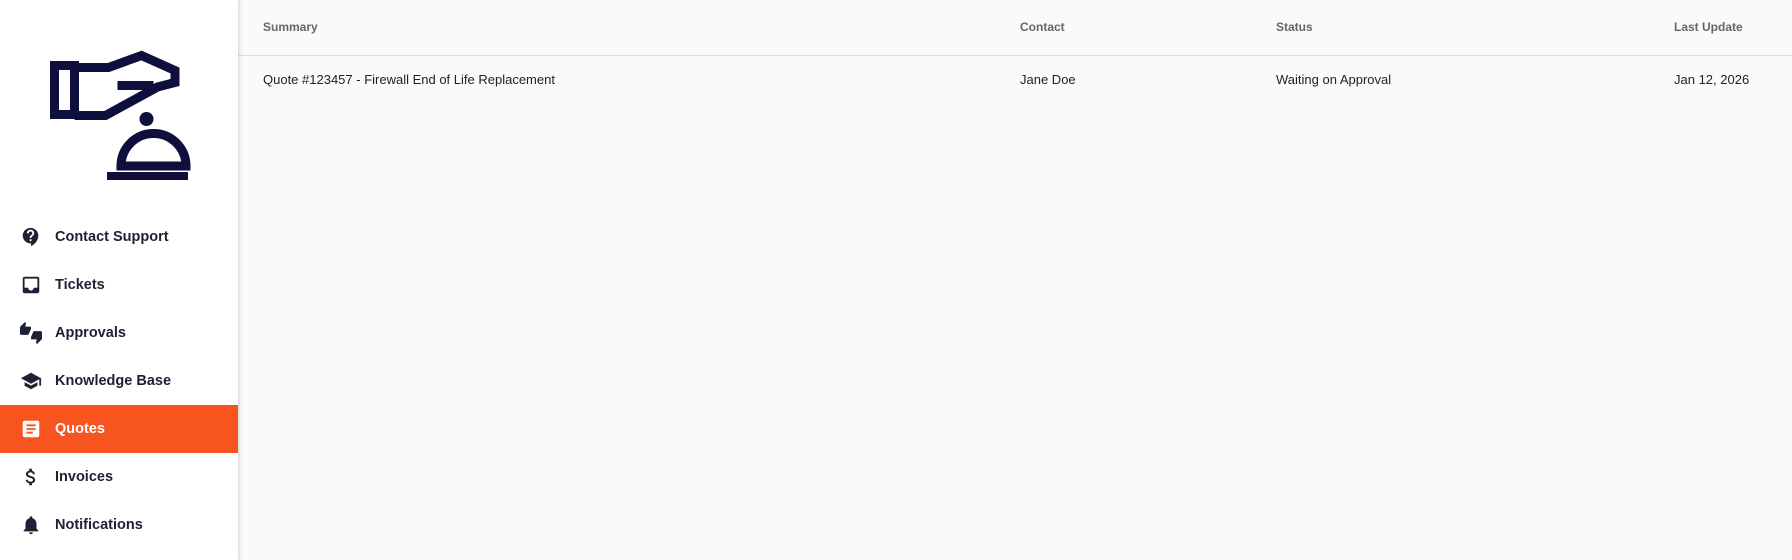 This screenshot has width=1792, height=560. What do you see at coordinates (31, 477) in the screenshot?
I see `dollar-icon` at bounding box center [31, 477].